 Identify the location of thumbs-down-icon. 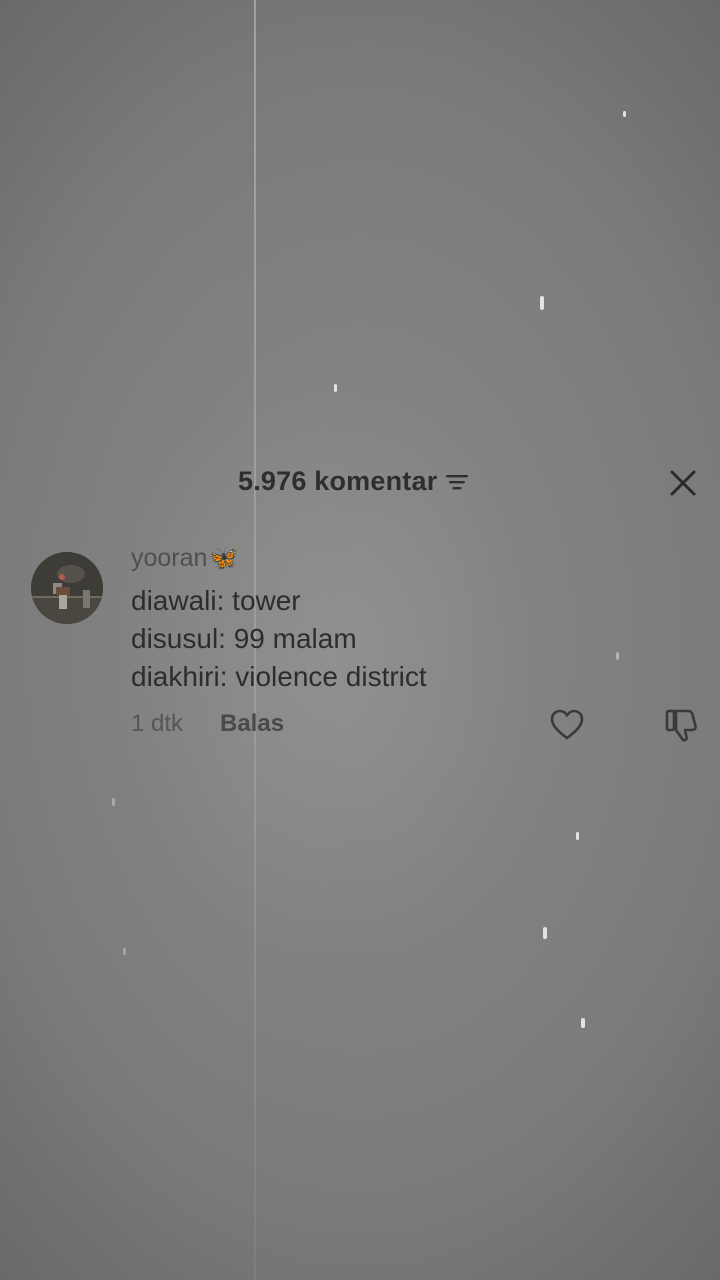
(683, 725).